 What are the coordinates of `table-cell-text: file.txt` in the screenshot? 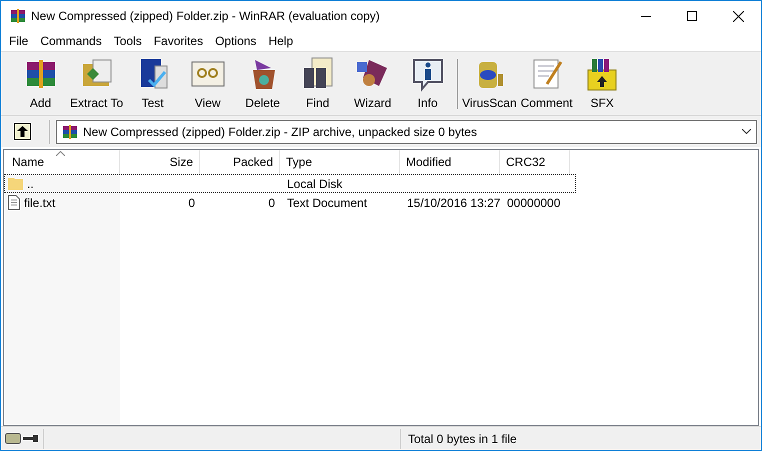 It's located at (40, 203).